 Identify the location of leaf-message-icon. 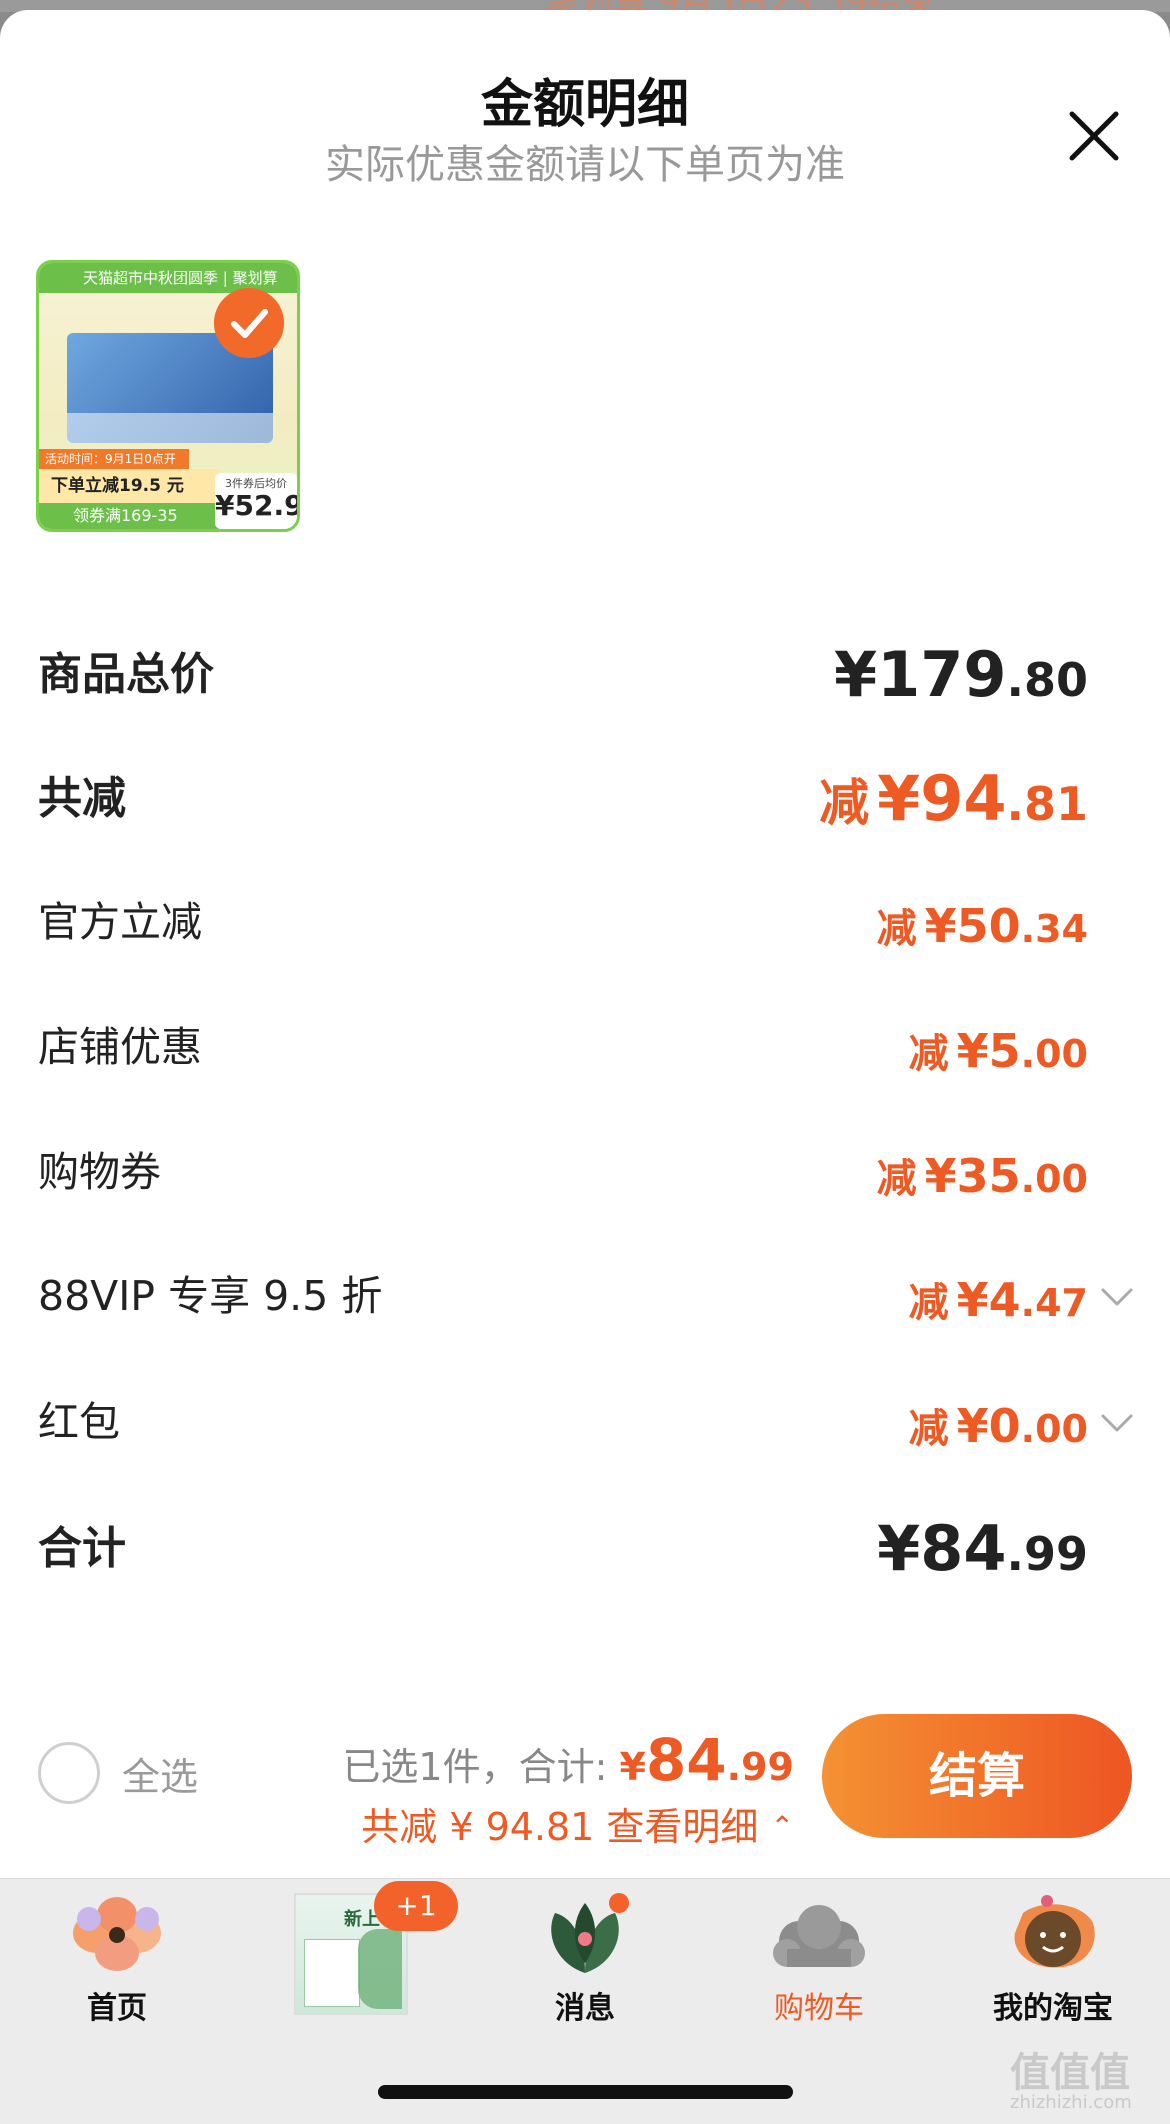
(590, 1933).